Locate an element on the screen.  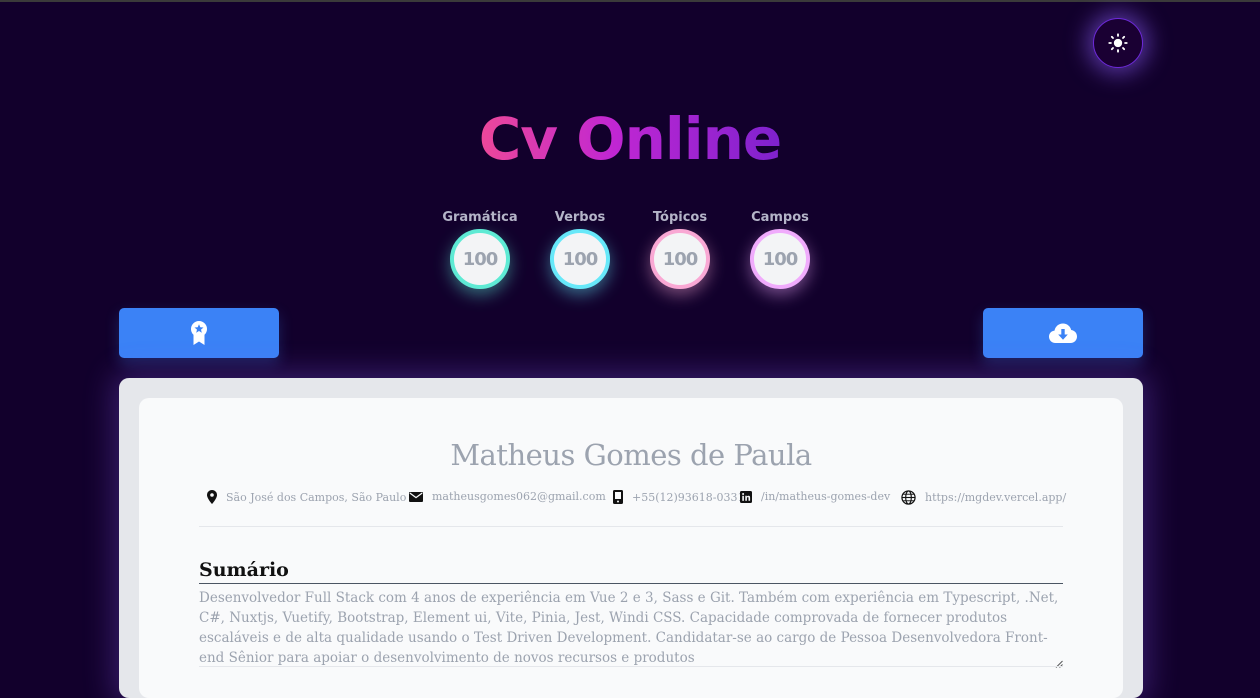
contact-website: https://mgdev.vercel.app/ is located at coordinates (983, 497).